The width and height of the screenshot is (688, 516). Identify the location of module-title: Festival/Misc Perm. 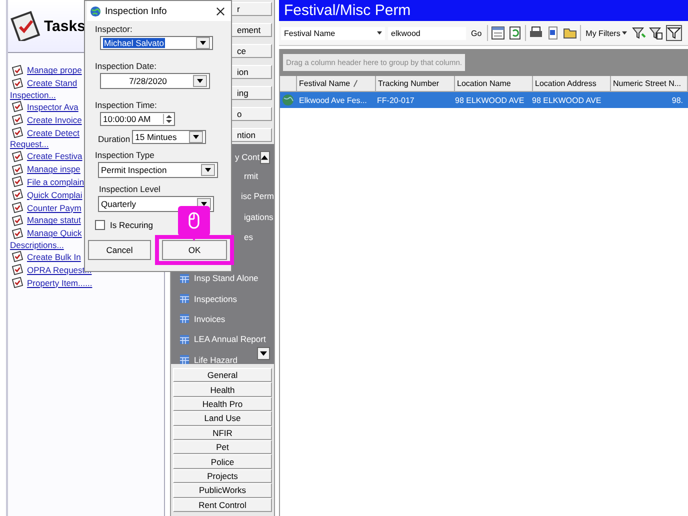
(483, 10).